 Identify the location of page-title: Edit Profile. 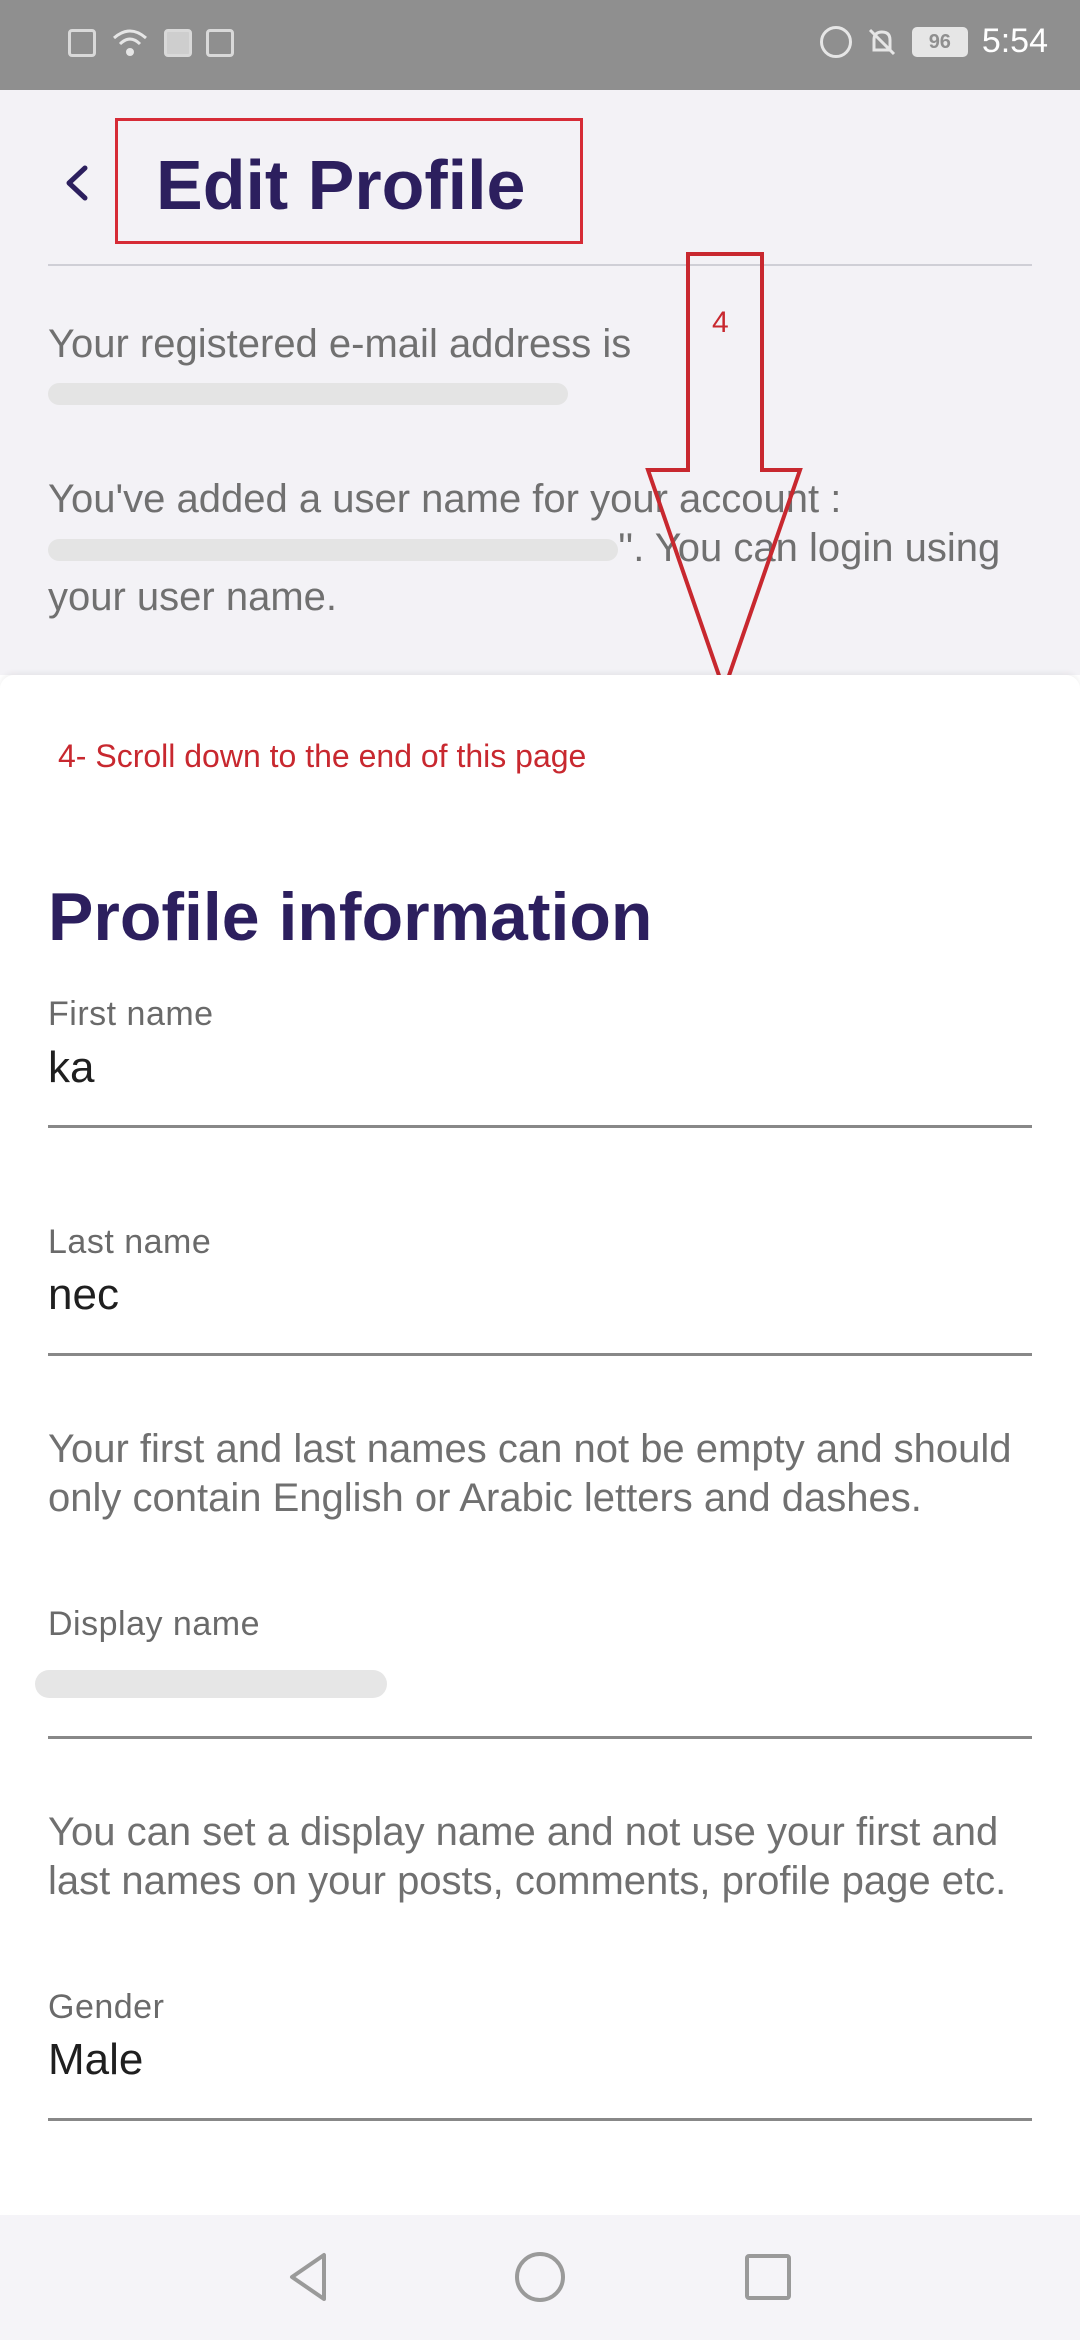
(341, 185).